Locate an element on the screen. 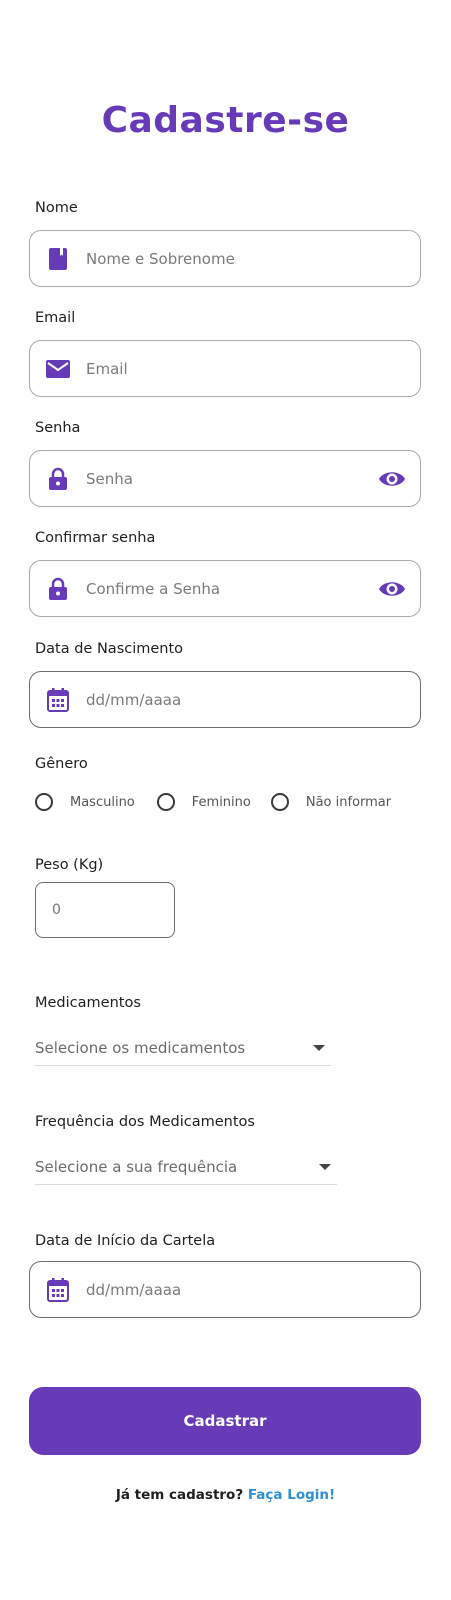 This screenshot has width=451, height=1600. gender-option-not-informed: Não informar is located at coordinates (331, 802).